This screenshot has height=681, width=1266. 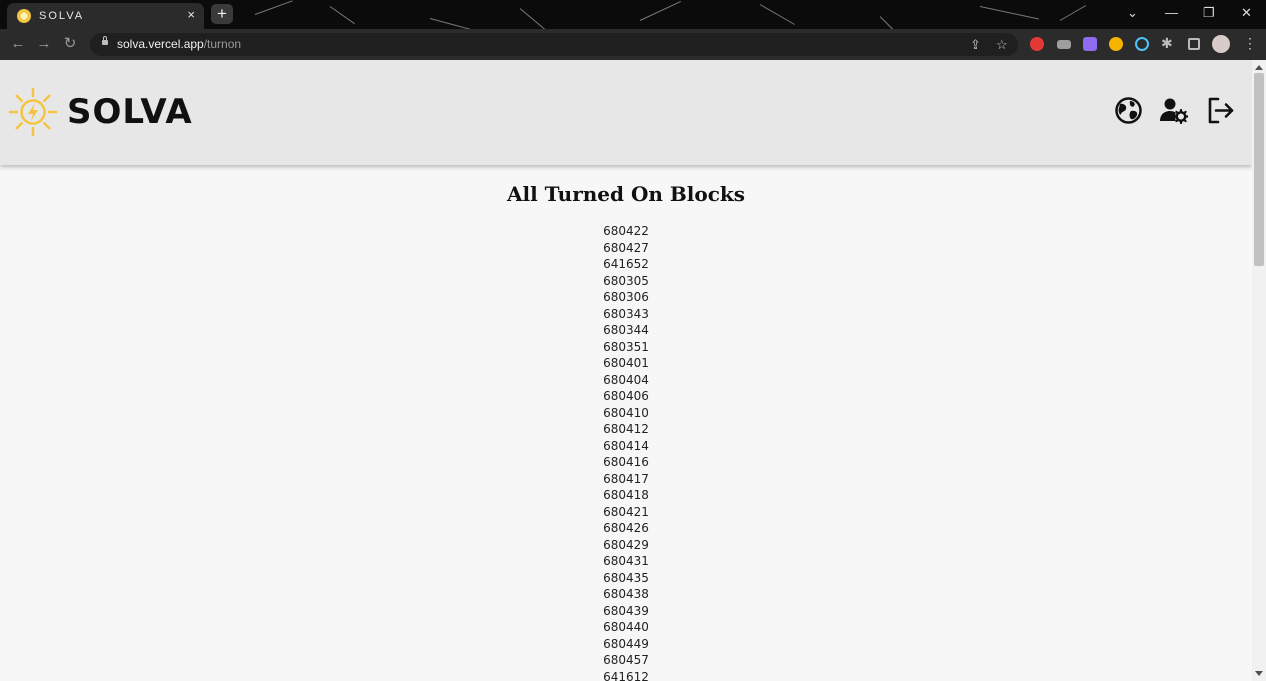 I want to click on page-title: All Turned On Blocks, so click(x=626, y=194).